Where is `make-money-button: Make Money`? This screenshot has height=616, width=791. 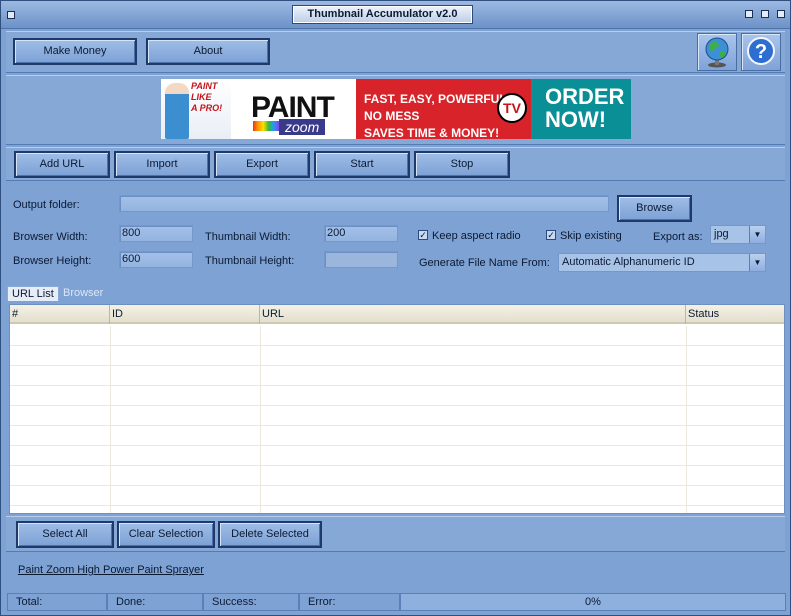 make-money-button: Make Money is located at coordinates (75, 51).